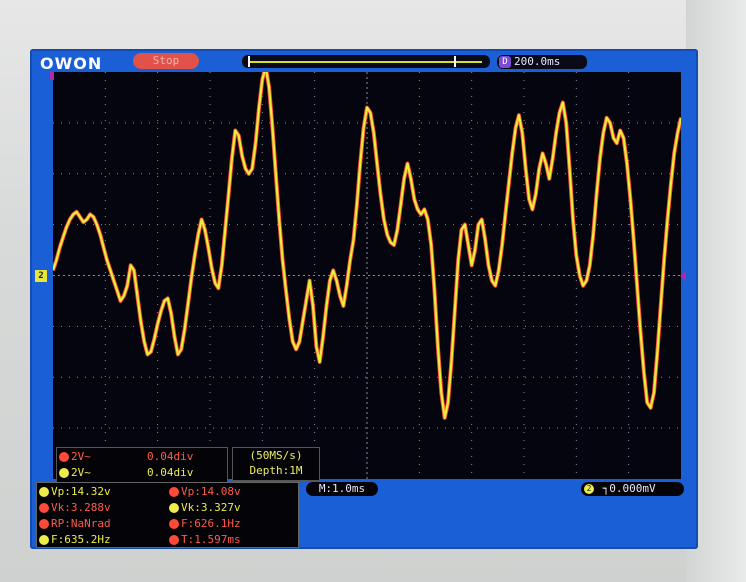 The image size is (746, 582). Describe the element at coordinates (64, 473) in the screenshot. I see `channel-2-dot-icon` at that location.